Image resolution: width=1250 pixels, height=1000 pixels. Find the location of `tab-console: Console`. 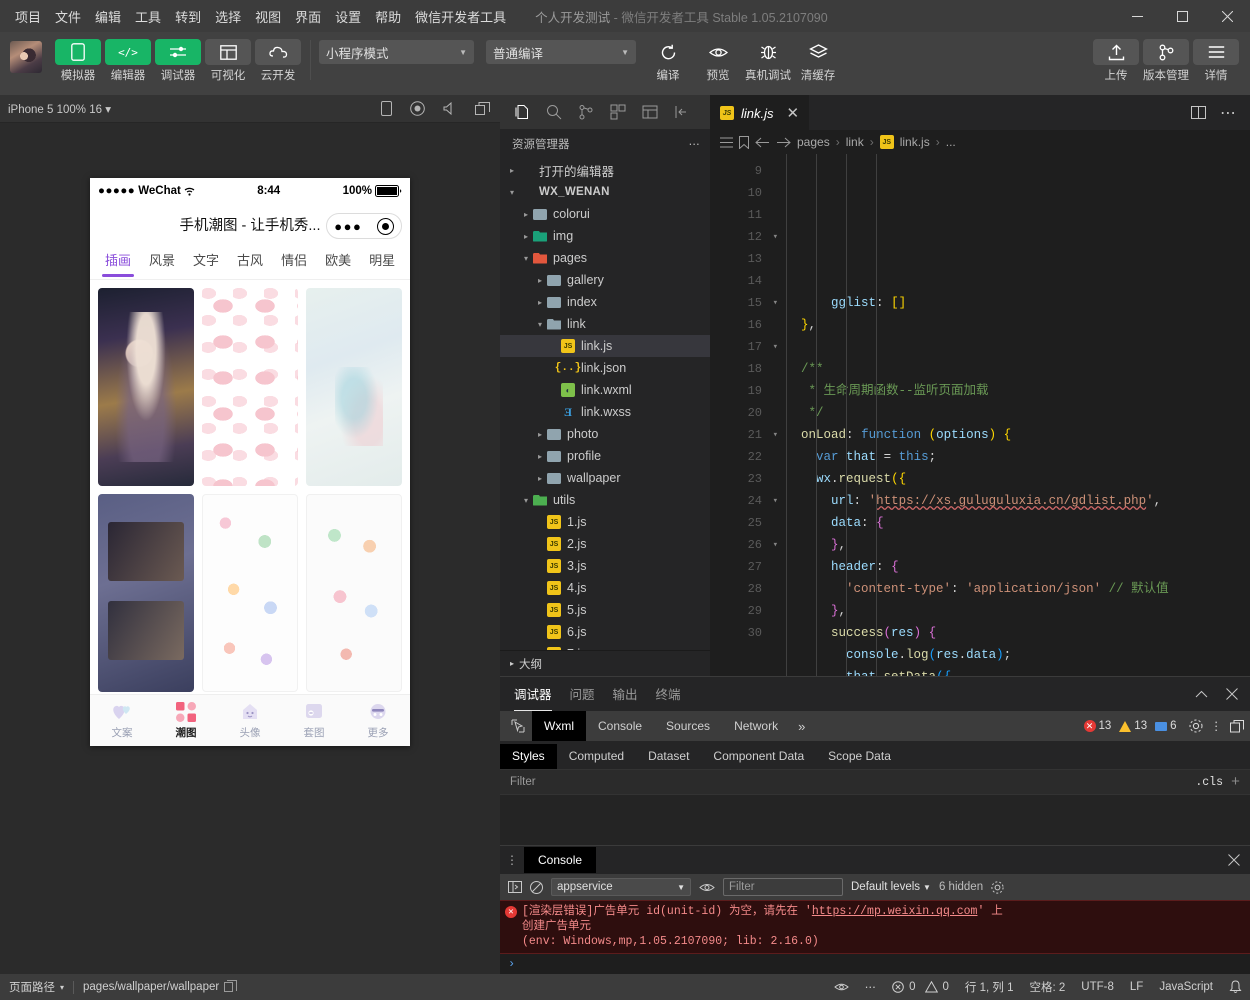

tab-console: Console is located at coordinates (560, 860).